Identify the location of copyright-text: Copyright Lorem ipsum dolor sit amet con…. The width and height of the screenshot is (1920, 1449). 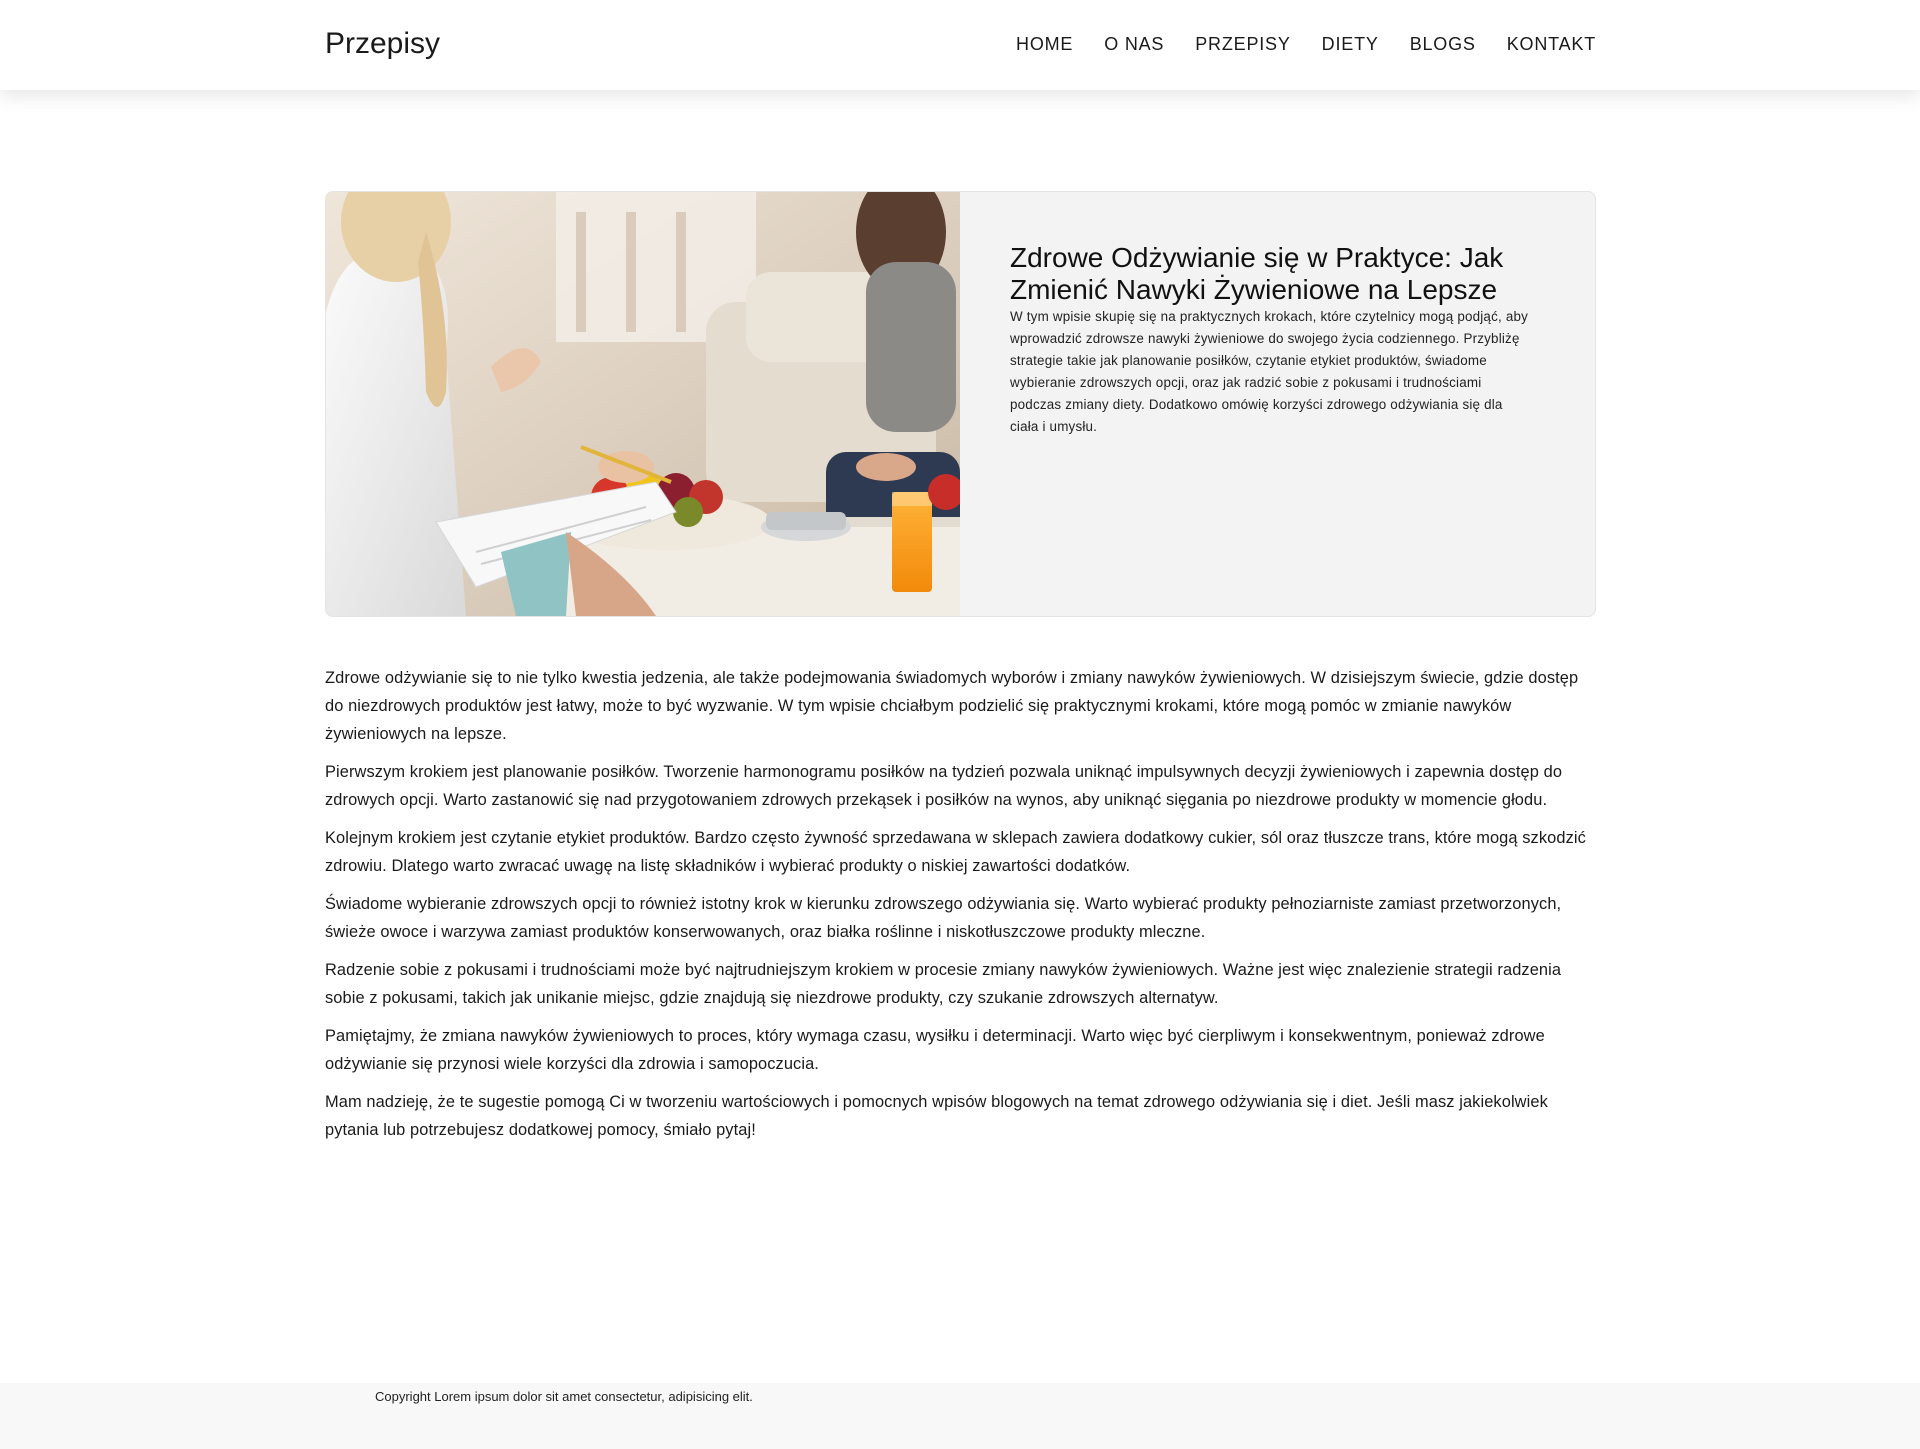
(564, 1396).